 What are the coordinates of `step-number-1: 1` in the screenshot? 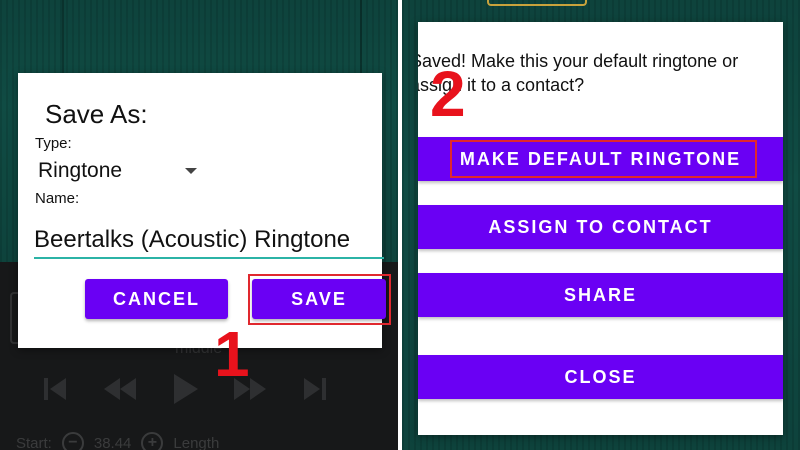 It's located at (232, 354).